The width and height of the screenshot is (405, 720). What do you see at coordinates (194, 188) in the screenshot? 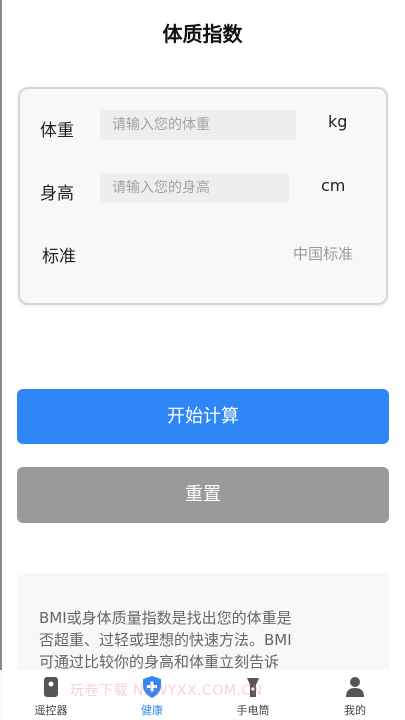
I see `height-input` at bounding box center [194, 188].